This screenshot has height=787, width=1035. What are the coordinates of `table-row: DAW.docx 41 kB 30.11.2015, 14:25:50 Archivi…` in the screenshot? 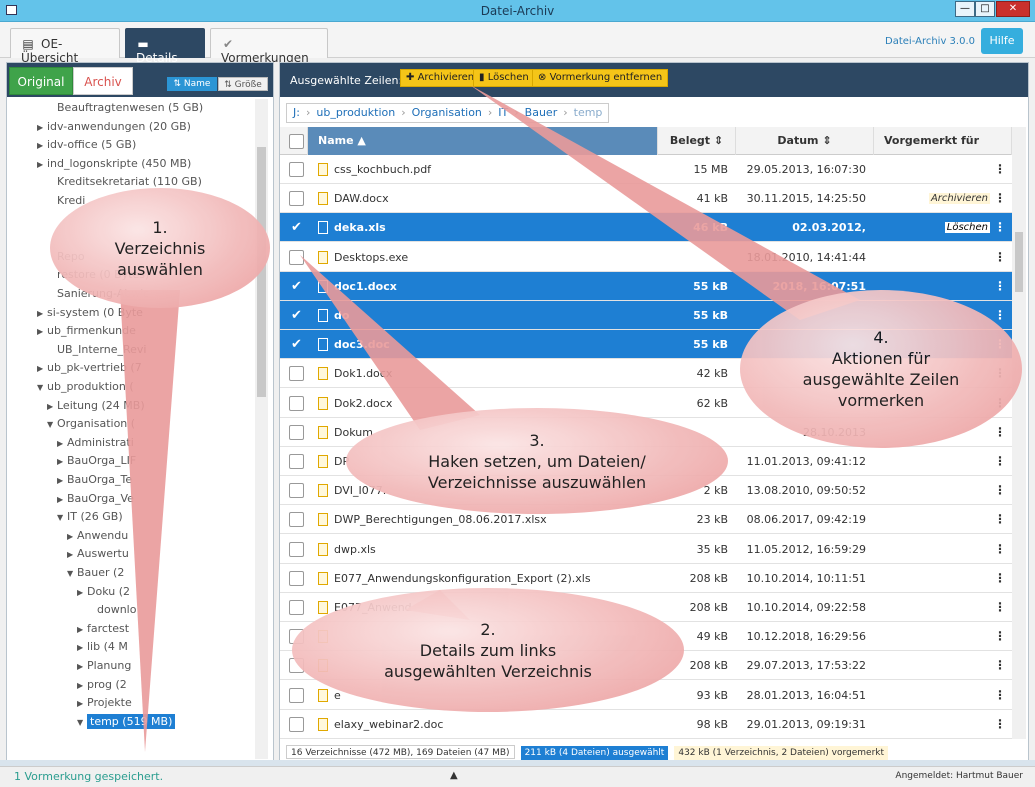 It's located at (646, 199).